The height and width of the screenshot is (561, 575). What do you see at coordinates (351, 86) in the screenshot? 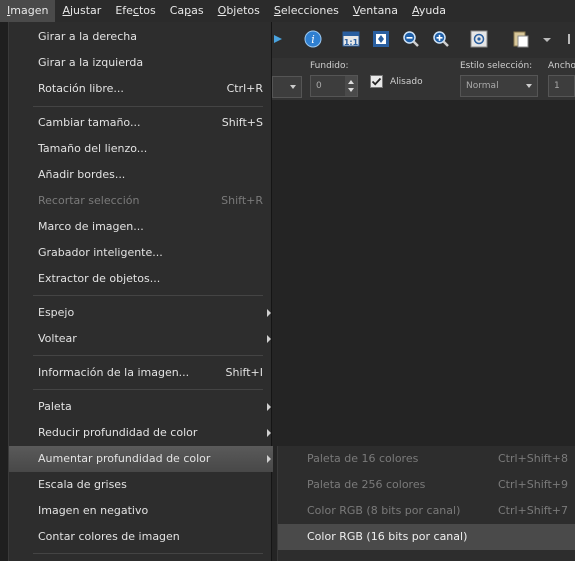
I see `spinner-icon` at bounding box center [351, 86].